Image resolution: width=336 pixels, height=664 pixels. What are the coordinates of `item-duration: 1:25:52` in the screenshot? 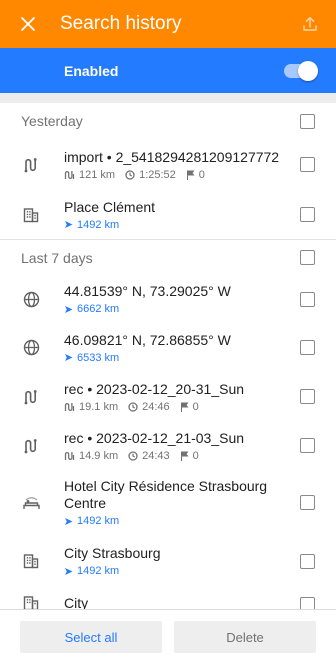 It's located at (157, 174).